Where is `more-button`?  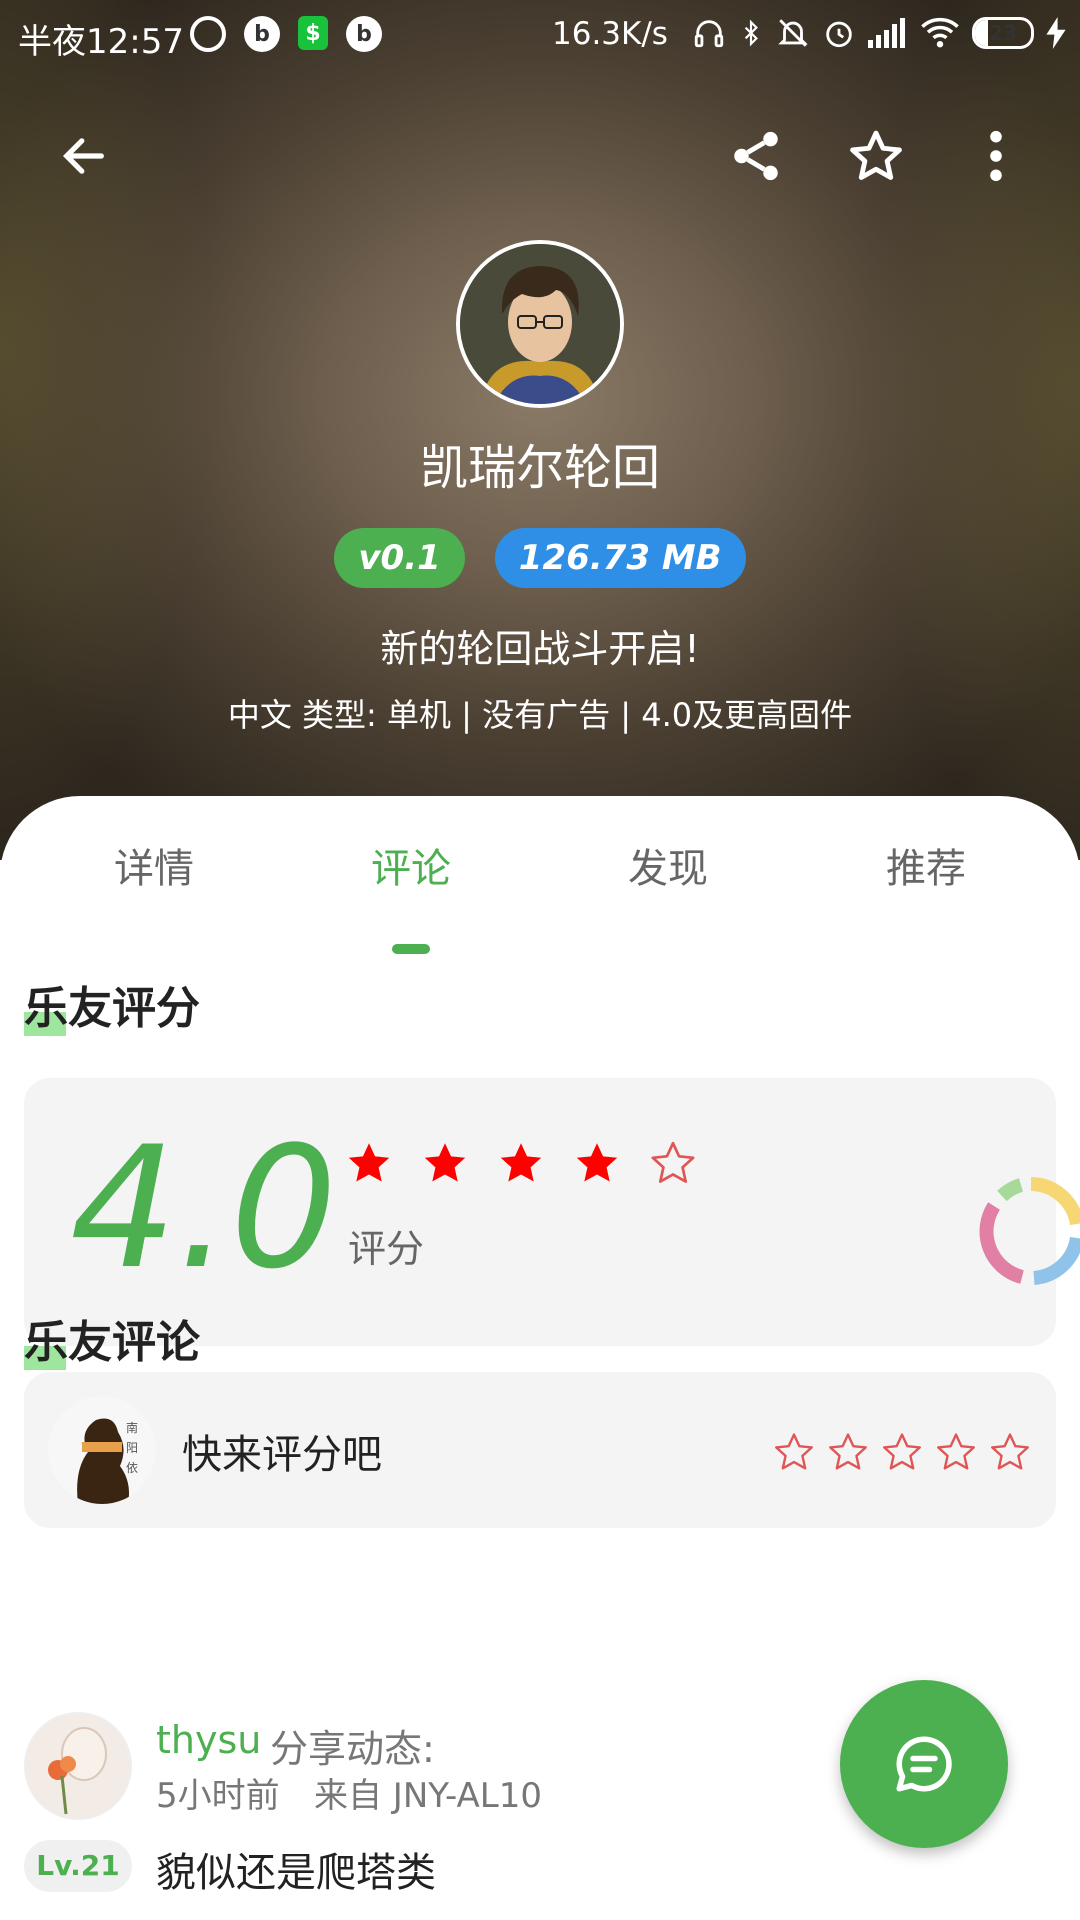 more-button is located at coordinates (996, 156).